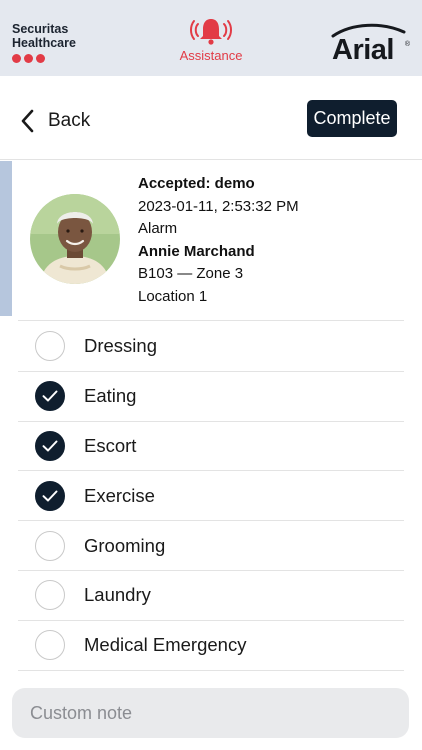 The width and height of the screenshot is (422, 750). Describe the element at coordinates (196, 183) in the screenshot. I see `accepted-status: Accepted: demo` at that location.